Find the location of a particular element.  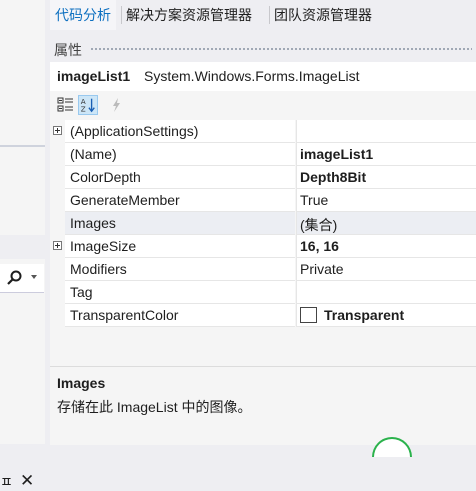

property-value-cell: Private is located at coordinates (386, 269).